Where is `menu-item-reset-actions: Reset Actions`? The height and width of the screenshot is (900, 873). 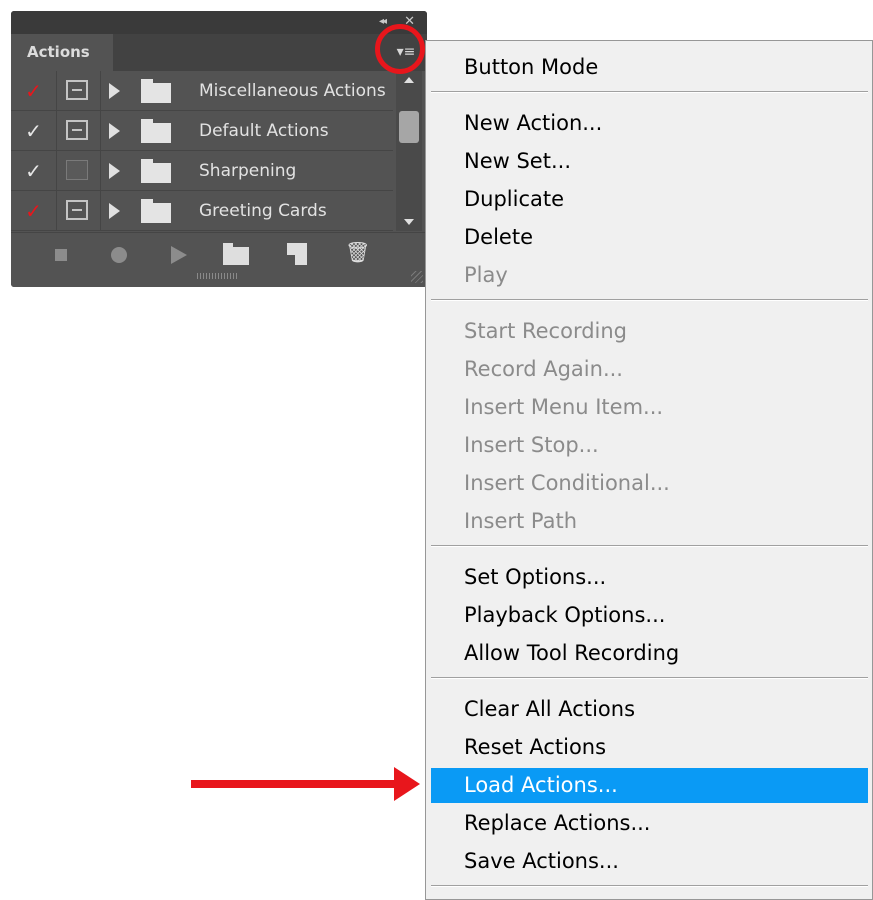 menu-item-reset-actions: Reset Actions is located at coordinates (649, 747).